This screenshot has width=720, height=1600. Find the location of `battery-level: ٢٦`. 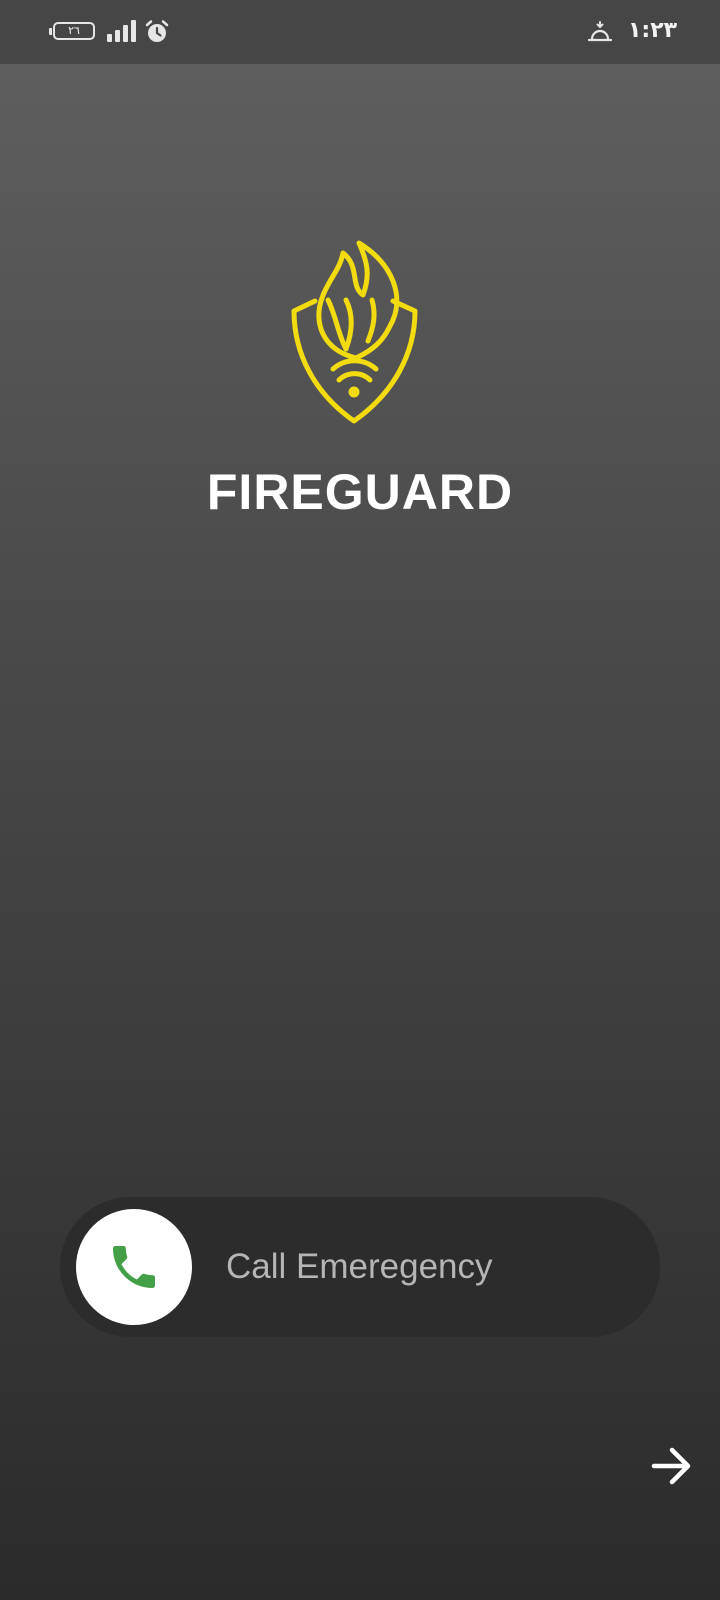

battery-level: ٢٦ is located at coordinates (74, 30).